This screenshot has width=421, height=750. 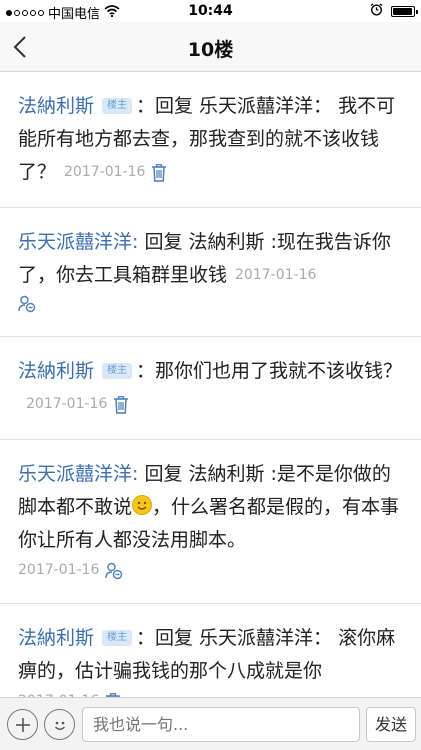 What do you see at coordinates (142, 505) in the screenshot?
I see `smiley-emoji-icon` at bounding box center [142, 505].